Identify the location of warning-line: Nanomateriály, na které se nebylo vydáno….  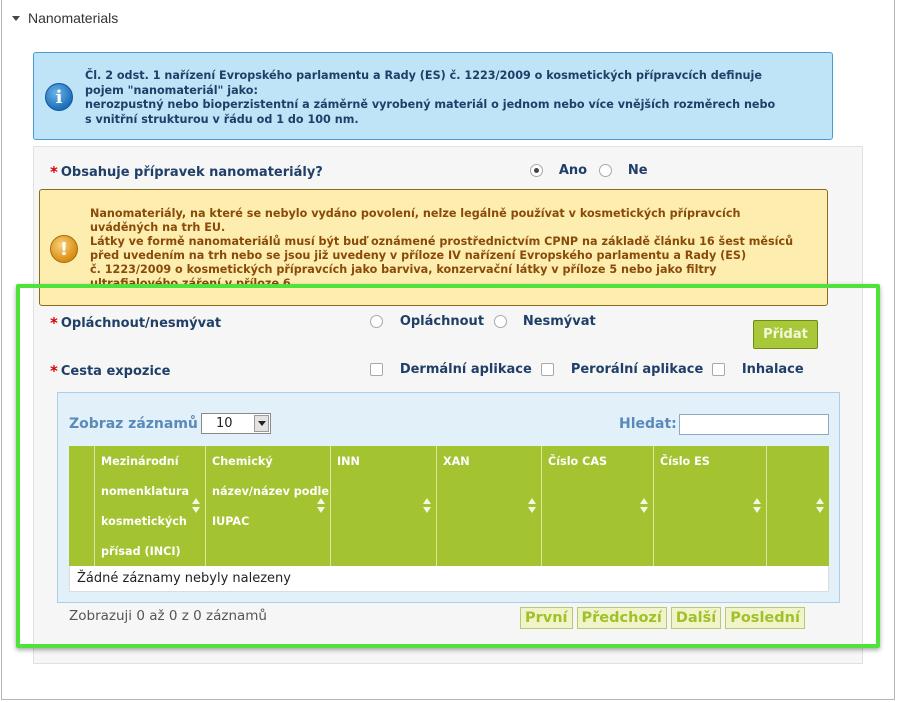
(415, 213).